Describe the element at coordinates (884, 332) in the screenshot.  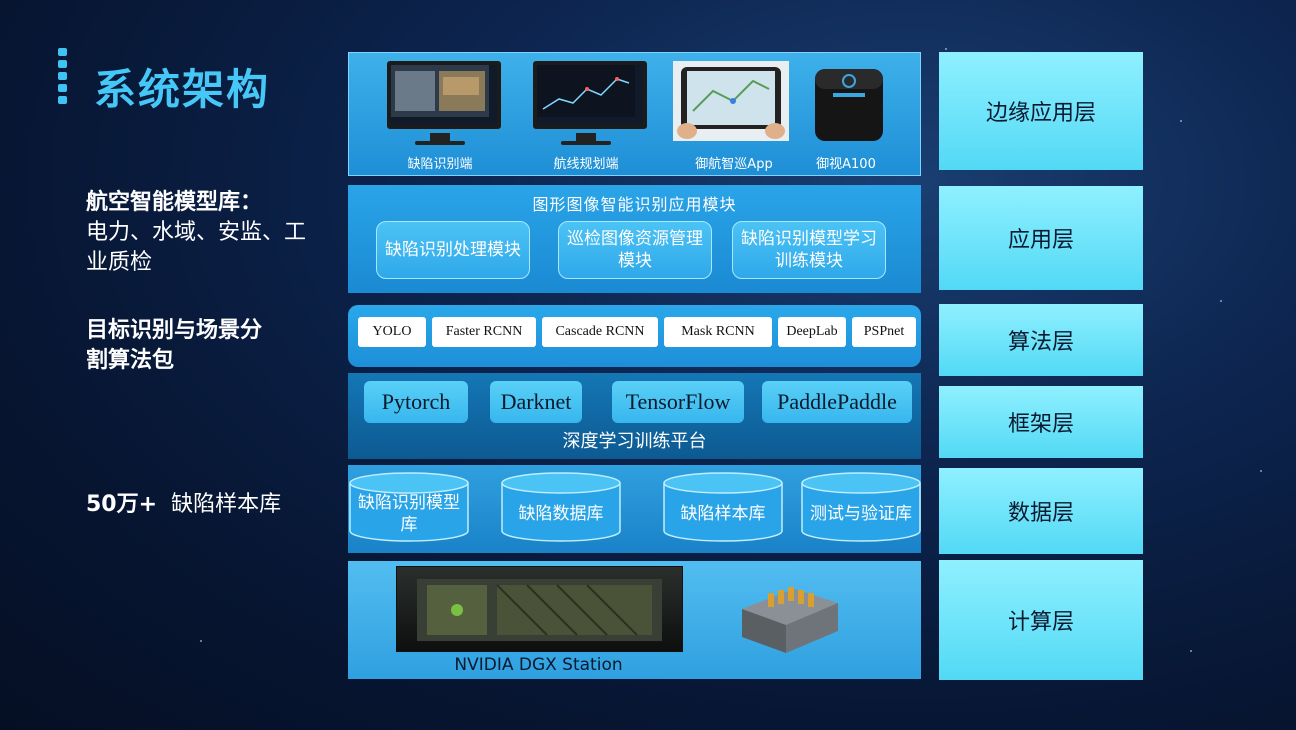
I see `algo-pspnet: PSPnet` at that location.